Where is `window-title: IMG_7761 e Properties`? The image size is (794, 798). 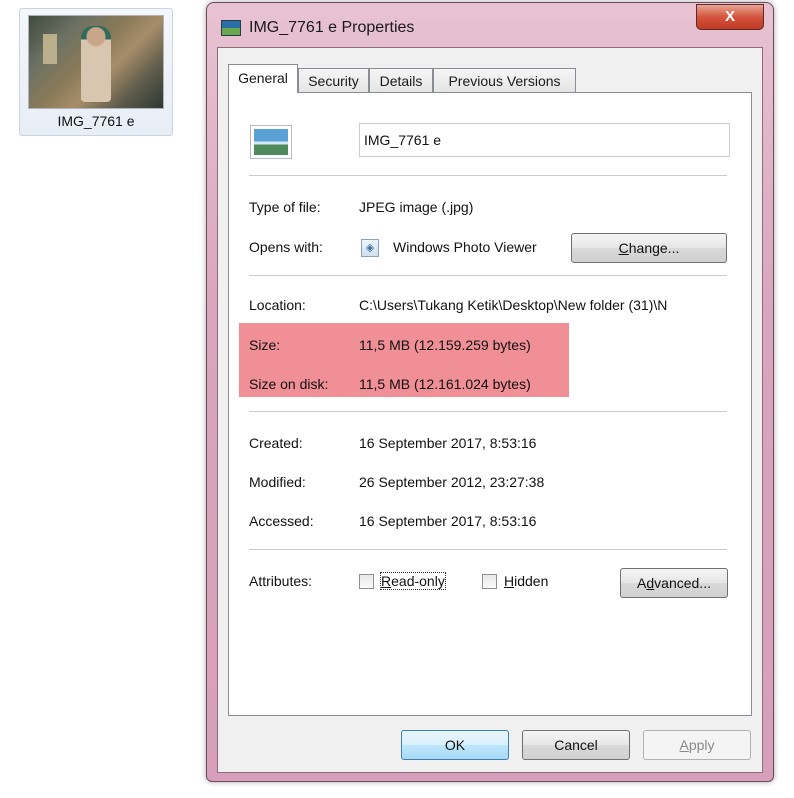 window-title: IMG_7761 e Properties is located at coordinates (332, 27).